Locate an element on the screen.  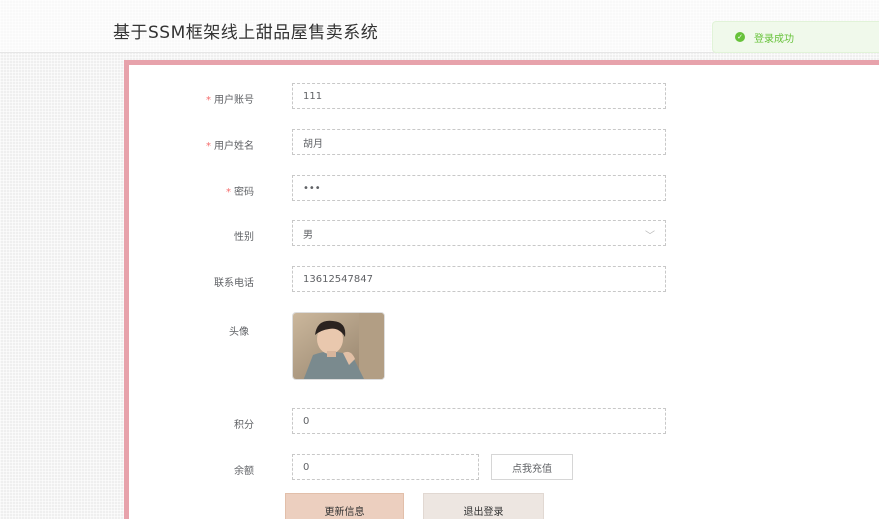
gender-select: 男 ﹀ is located at coordinates (479, 233).